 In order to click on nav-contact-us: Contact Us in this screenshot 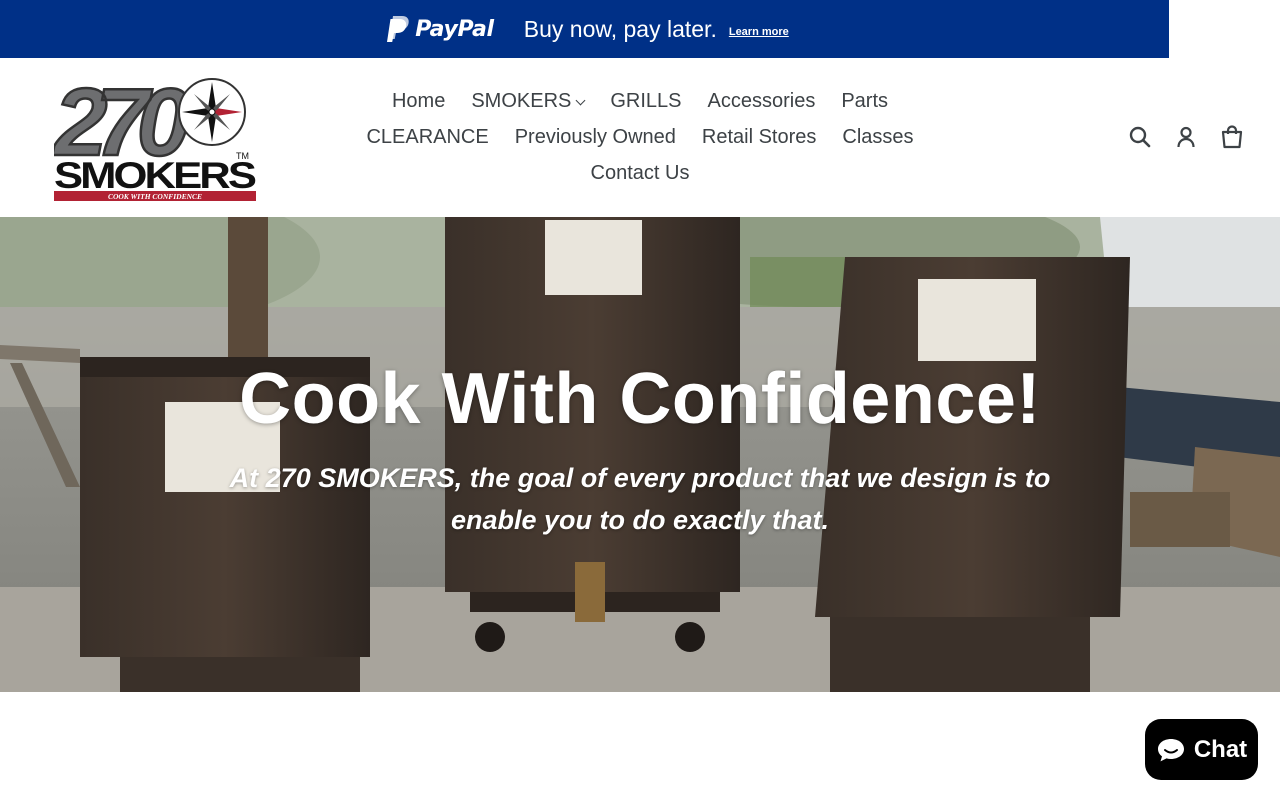, I will do `click(640, 173)`.